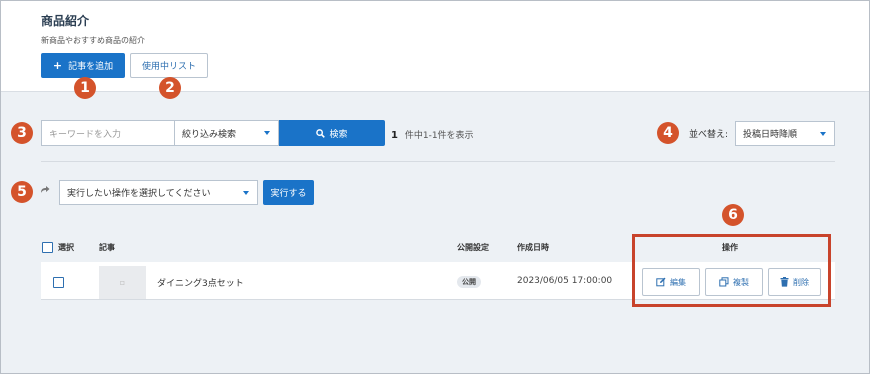 The width and height of the screenshot is (870, 374). What do you see at coordinates (139, 194) in the screenshot?
I see `bulk-action-select-value: 実行したい操作を選択してください` at bounding box center [139, 194].